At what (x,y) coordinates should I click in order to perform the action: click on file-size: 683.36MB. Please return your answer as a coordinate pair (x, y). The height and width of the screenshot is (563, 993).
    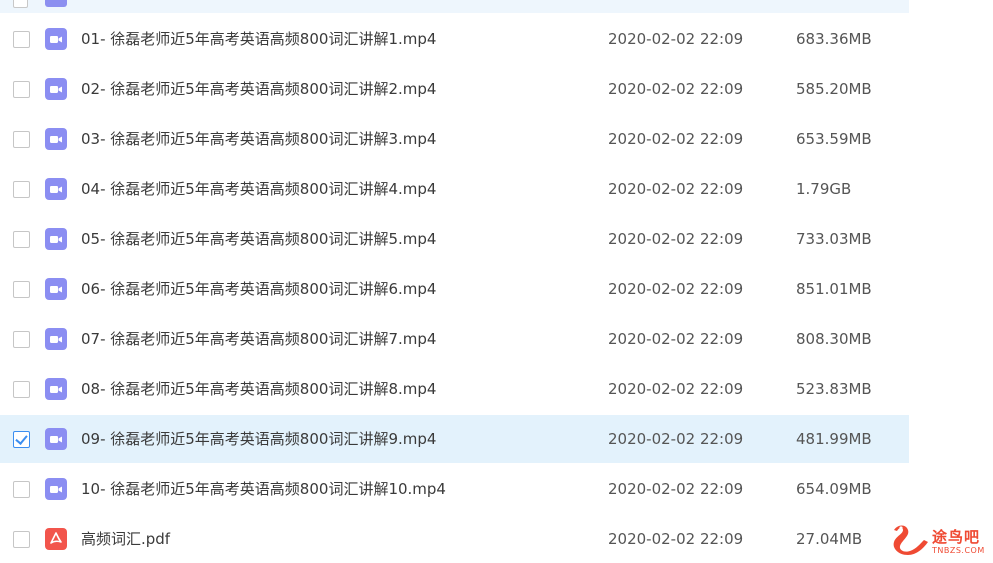
    Looking at the image, I should click on (834, 39).